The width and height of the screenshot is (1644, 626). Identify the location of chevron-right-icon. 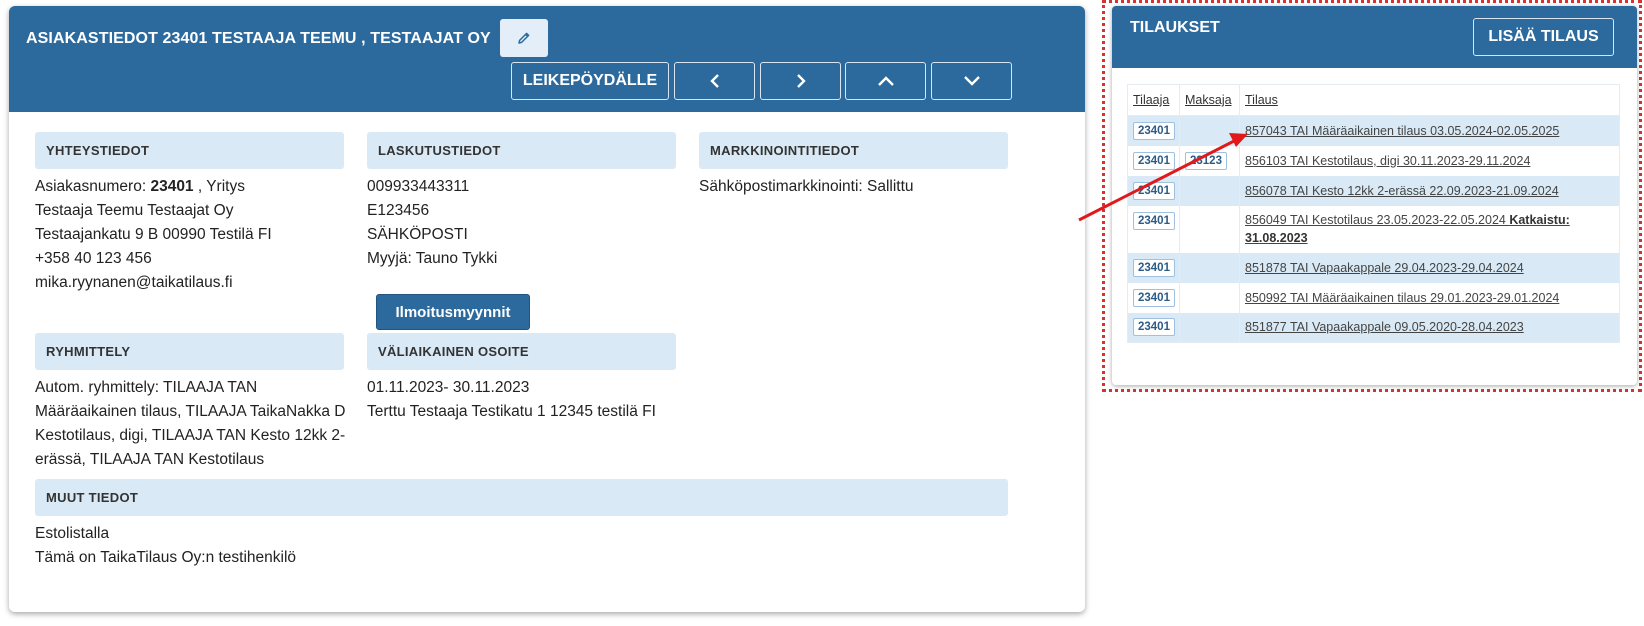
(801, 81).